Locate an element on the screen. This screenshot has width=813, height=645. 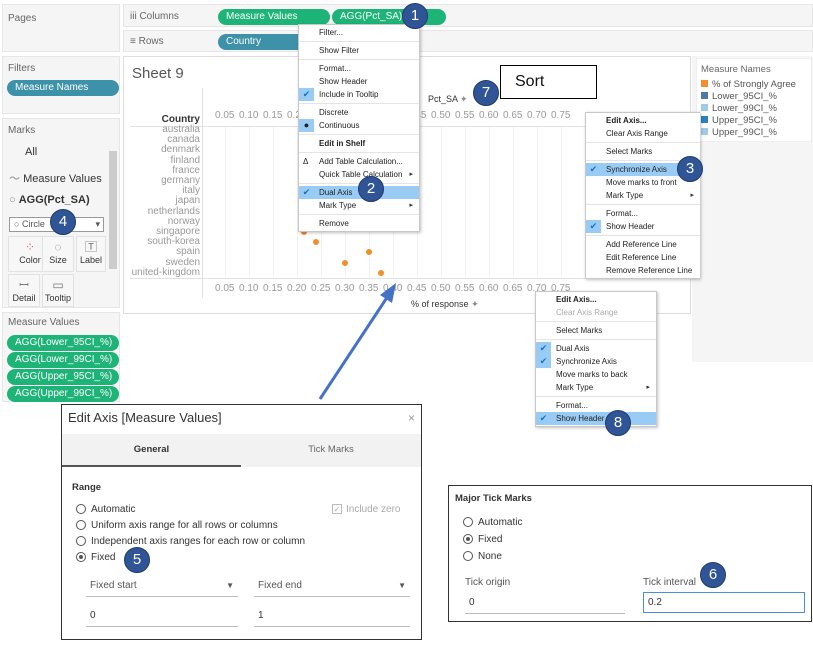
legend-item: Upper_95CI_% is located at coordinates (754, 121).